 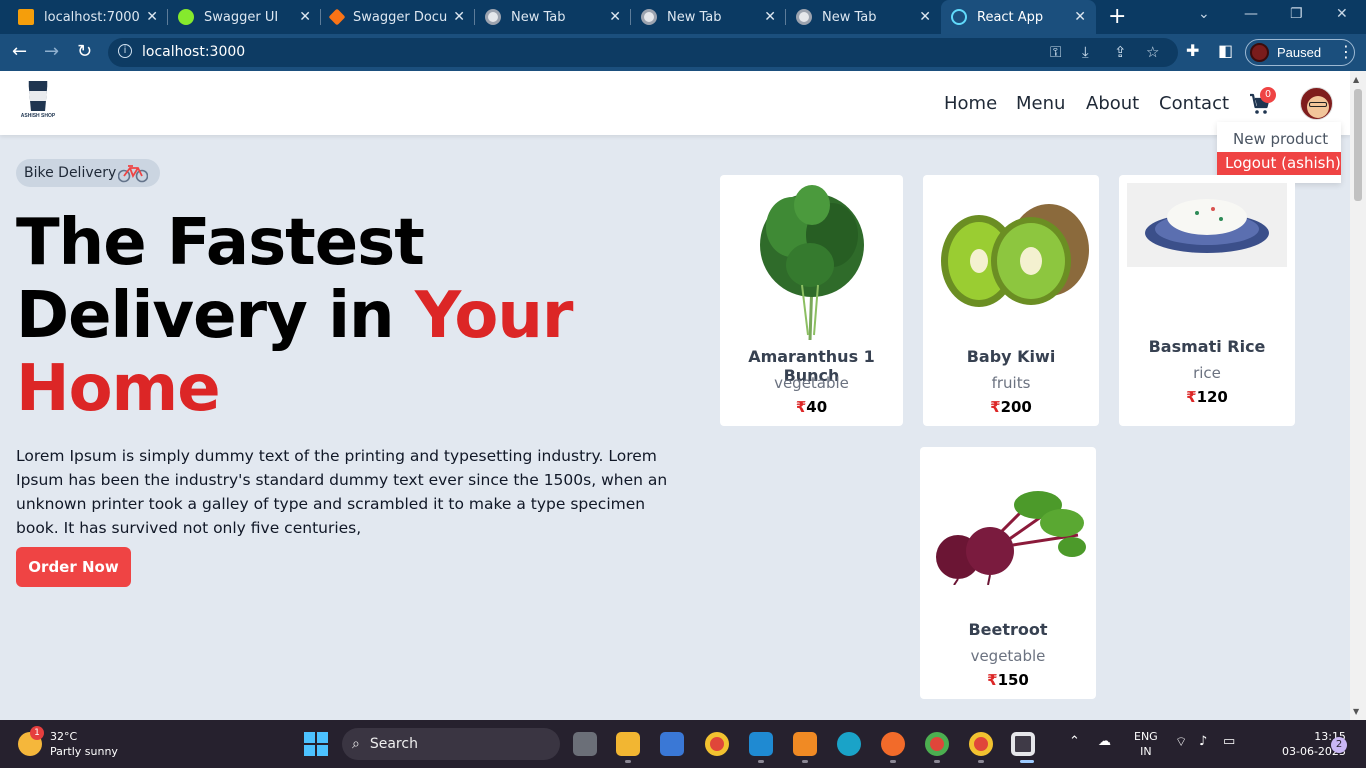 I want to click on product-card: Amaranthus 1 Bunch vegetable ₹40, so click(x=811, y=300).